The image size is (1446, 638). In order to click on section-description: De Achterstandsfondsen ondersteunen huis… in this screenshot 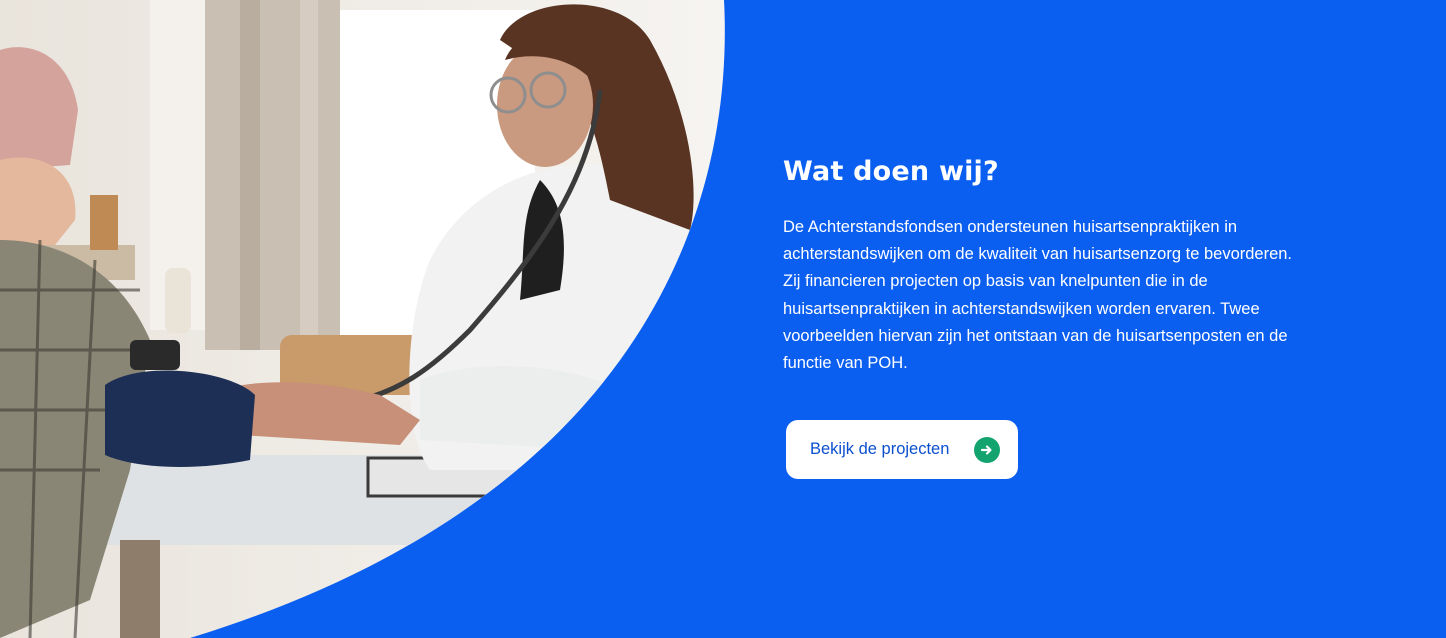, I will do `click(1038, 295)`.